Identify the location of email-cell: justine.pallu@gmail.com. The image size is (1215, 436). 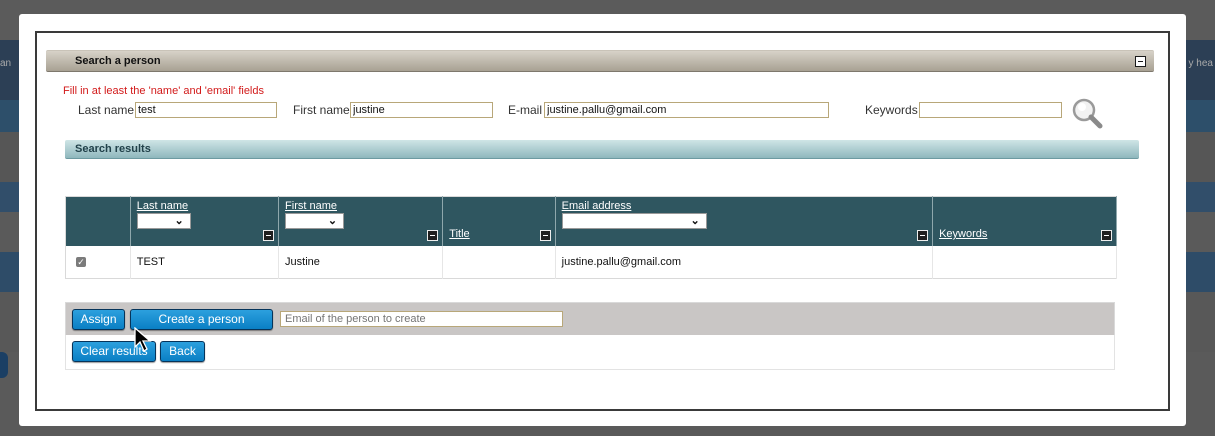
(744, 262).